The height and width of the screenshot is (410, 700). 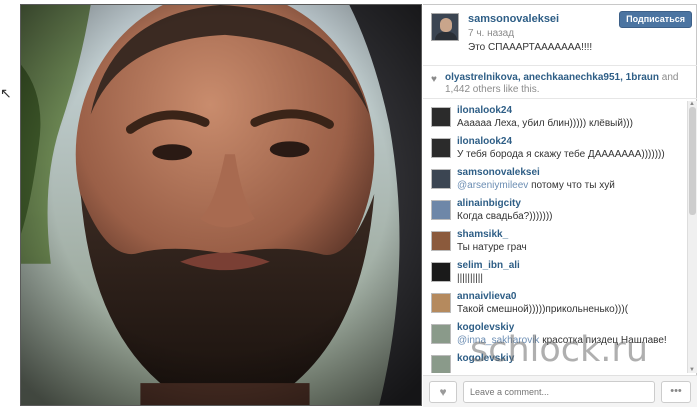 I want to click on comment-body: Когда свадьба?))))))), so click(x=505, y=216).